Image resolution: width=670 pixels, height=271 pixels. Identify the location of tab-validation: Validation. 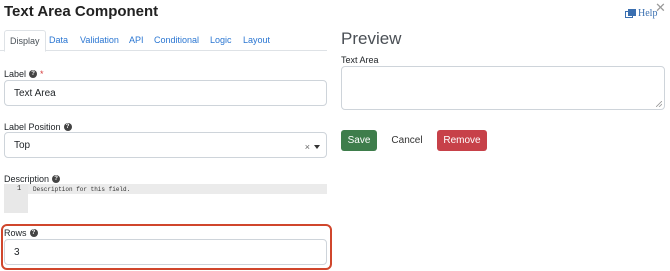
(99, 40).